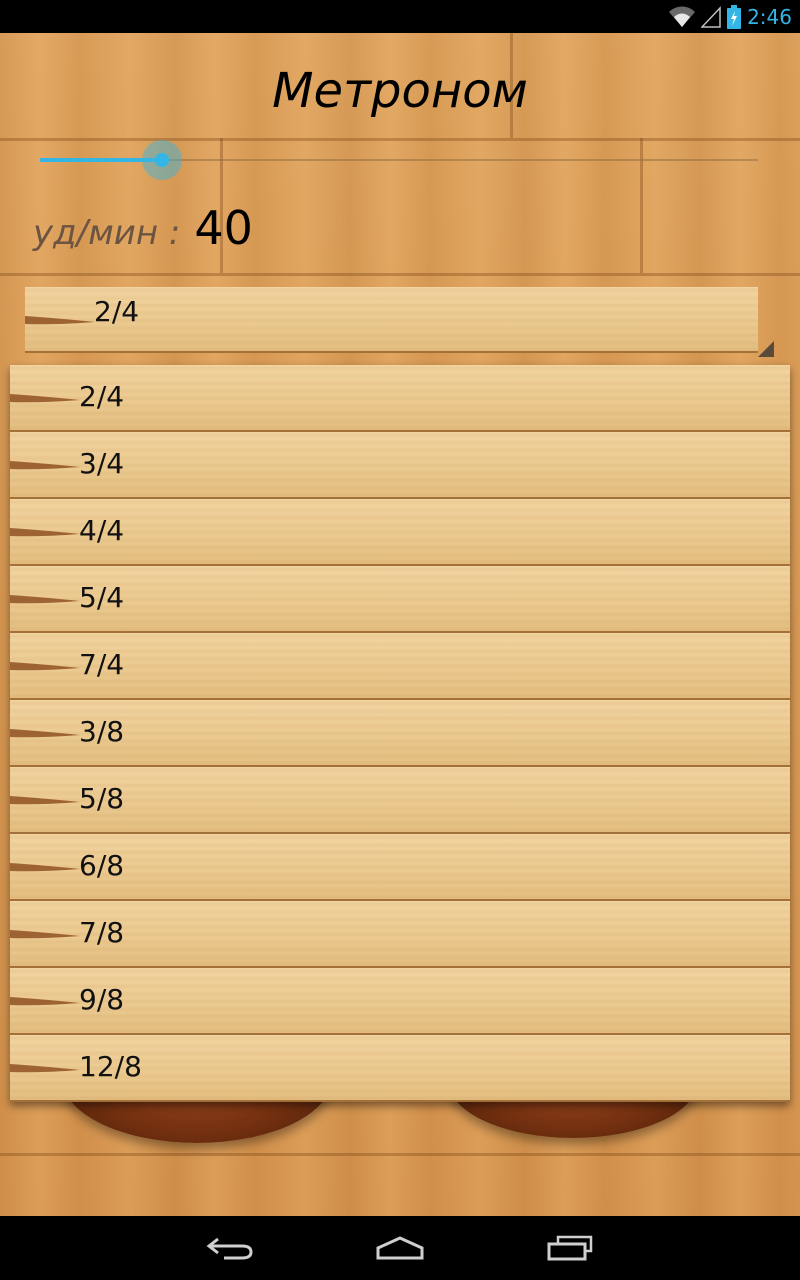  I want to click on time-signature-spinner: 2/4, so click(391, 320).